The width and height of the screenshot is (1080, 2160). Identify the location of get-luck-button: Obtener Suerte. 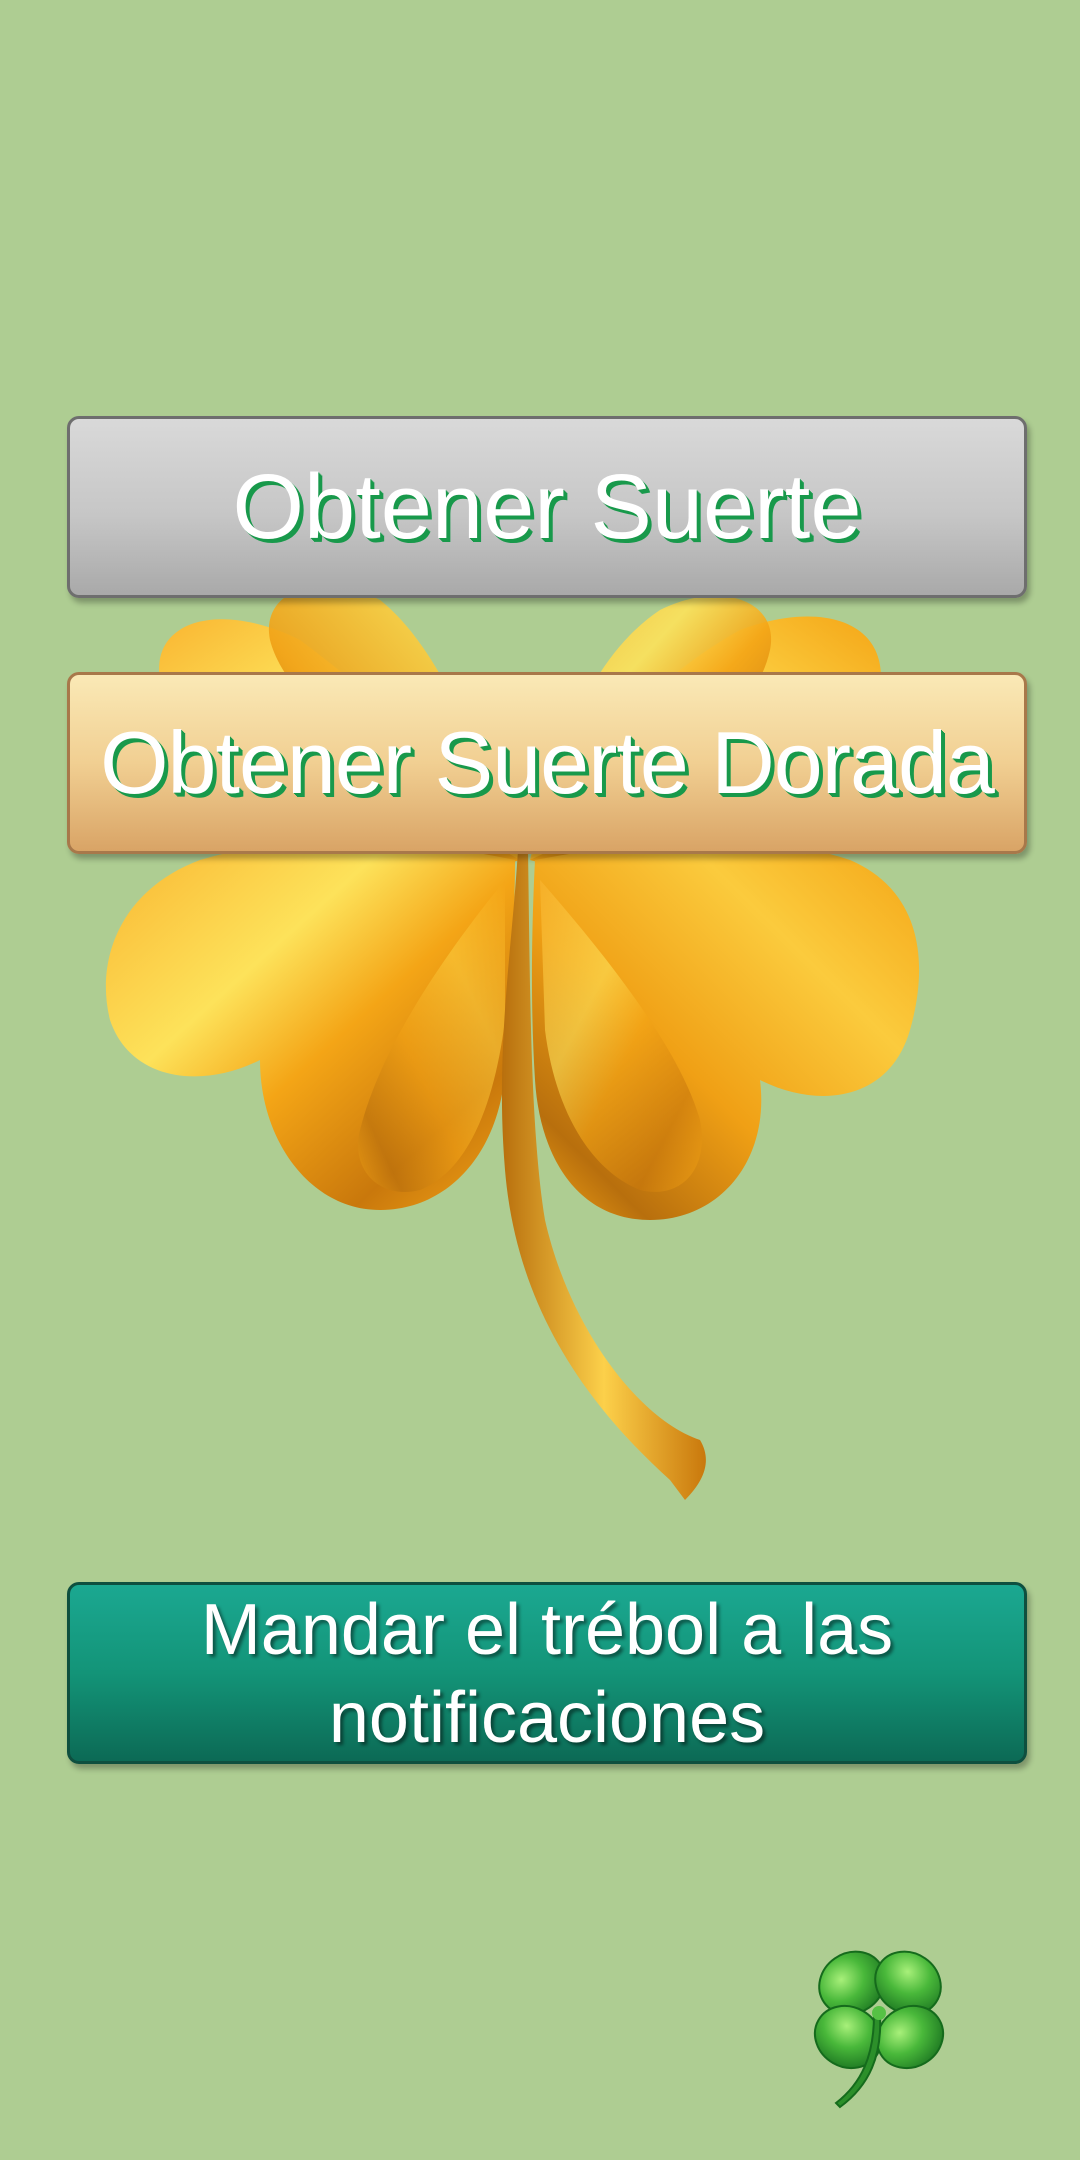
(547, 507).